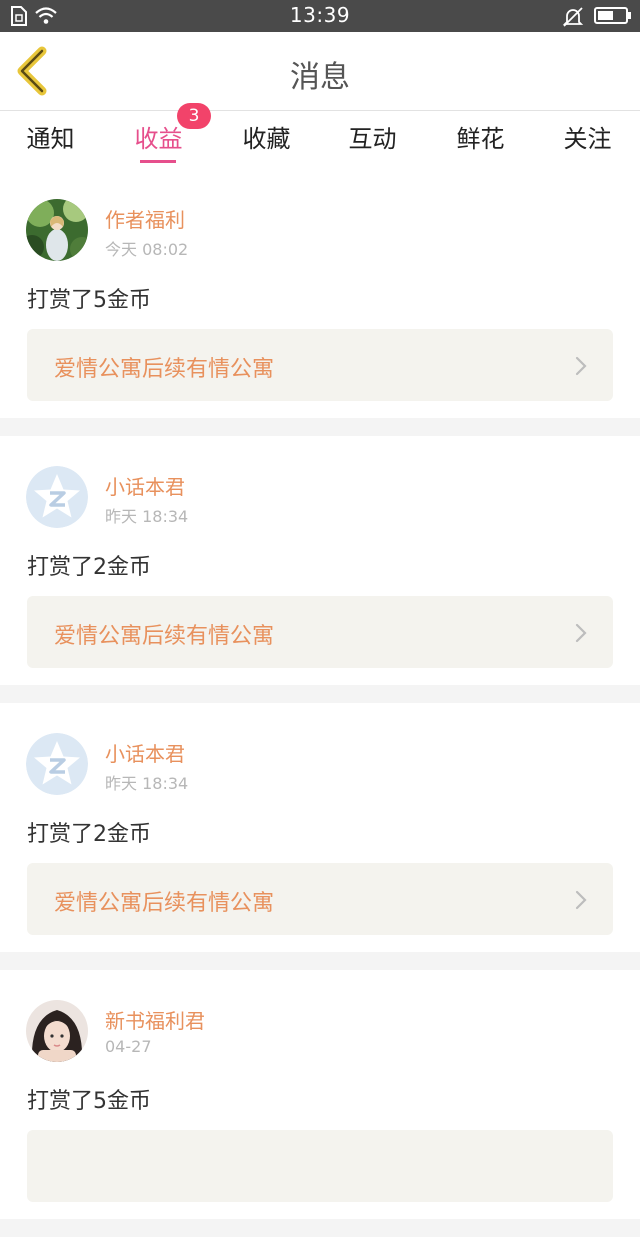 The height and width of the screenshot is (1237, 640). I want to click on tab-notifications: 通知, so click(52, 140).